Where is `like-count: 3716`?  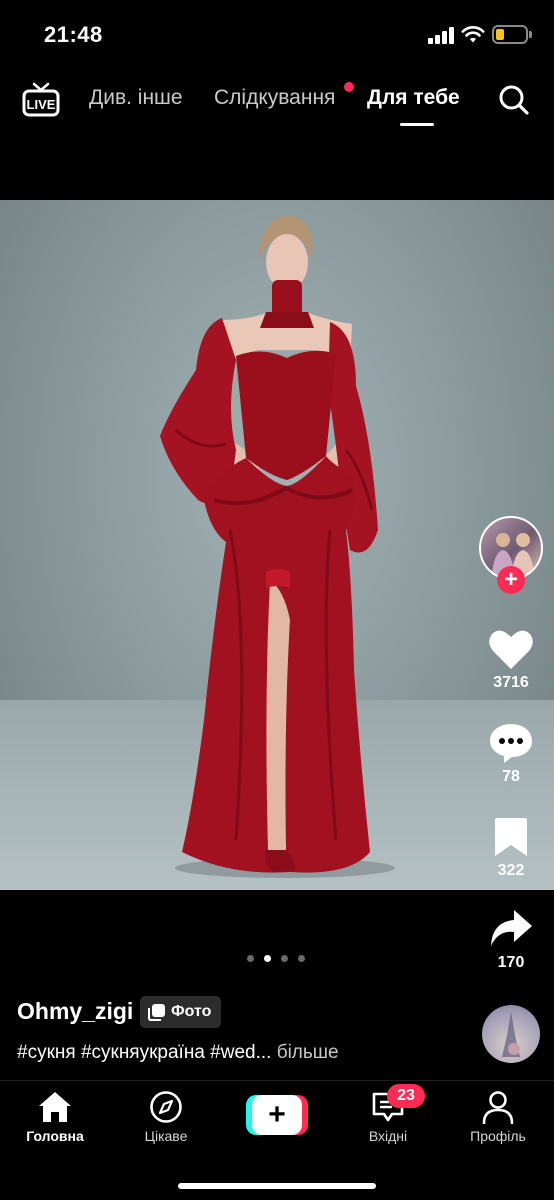 like-count: 3716 is located at coordinates (511, 682).